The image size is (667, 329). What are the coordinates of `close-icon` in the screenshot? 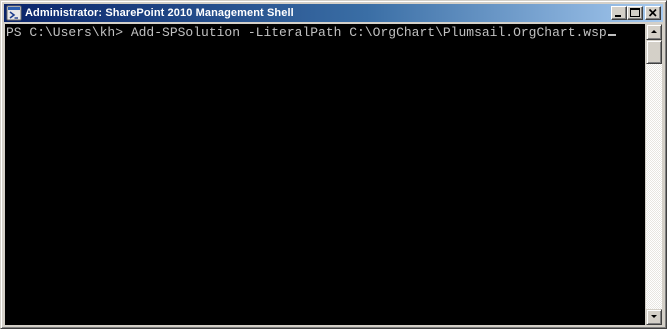 It's located at (652, 12).